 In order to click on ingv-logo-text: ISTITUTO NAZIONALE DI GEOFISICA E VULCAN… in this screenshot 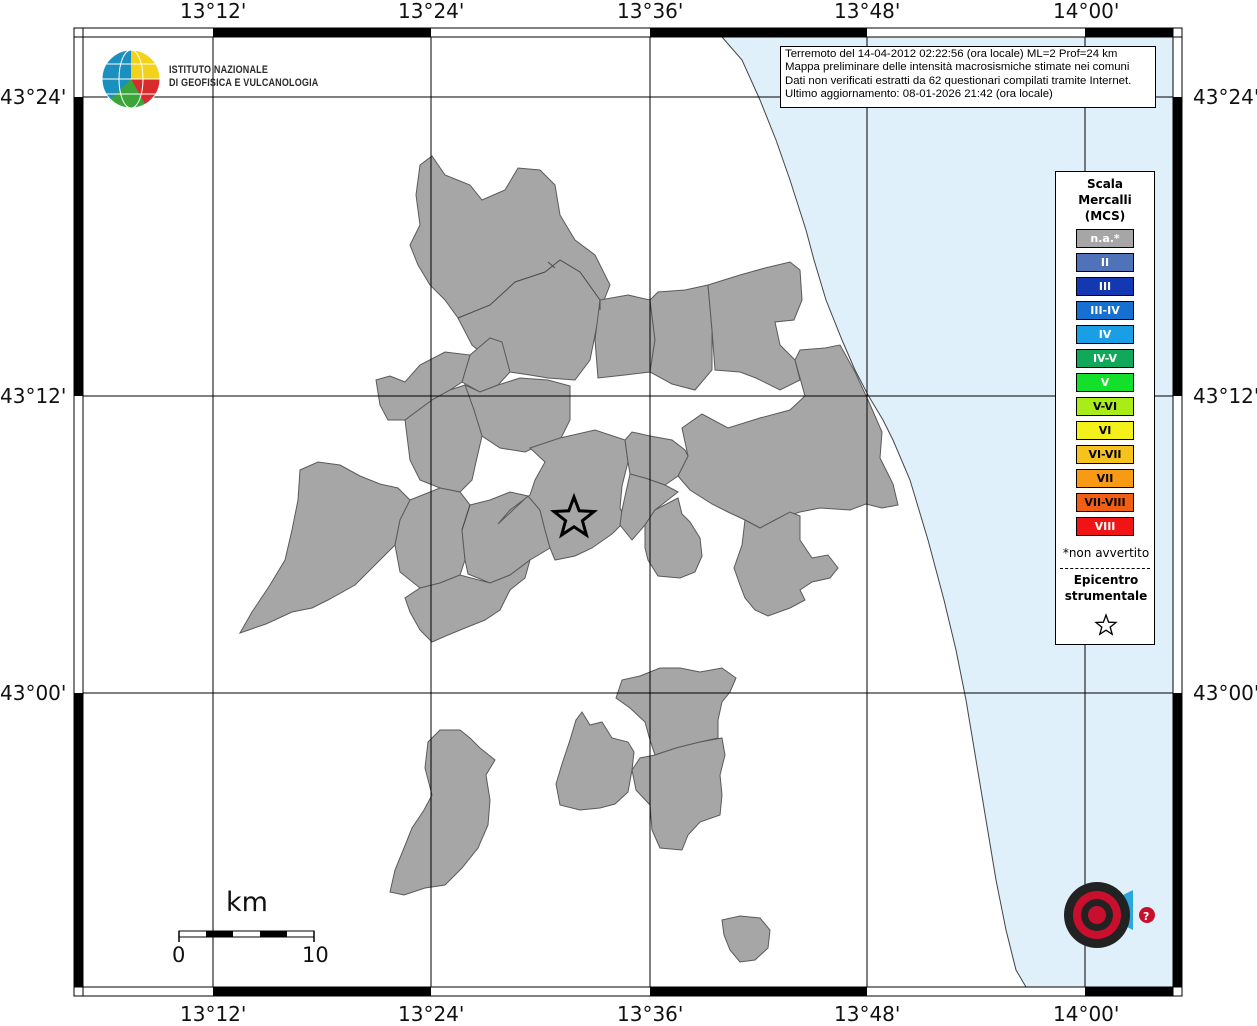, I will do `click(244, 76)`.